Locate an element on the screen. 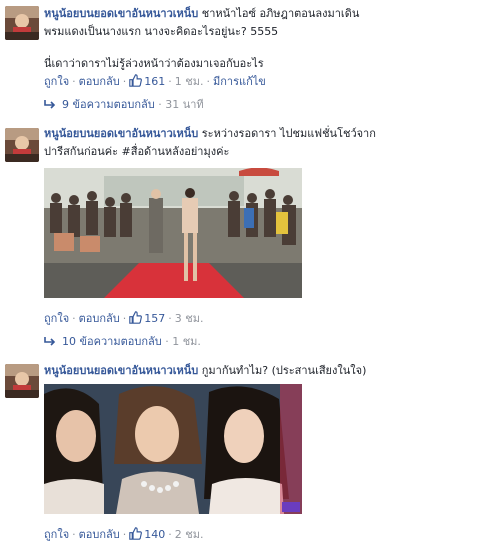 This screenshot has height=542, width=484. comment-time: 1 ชม. is located at coordinates (189, 81).